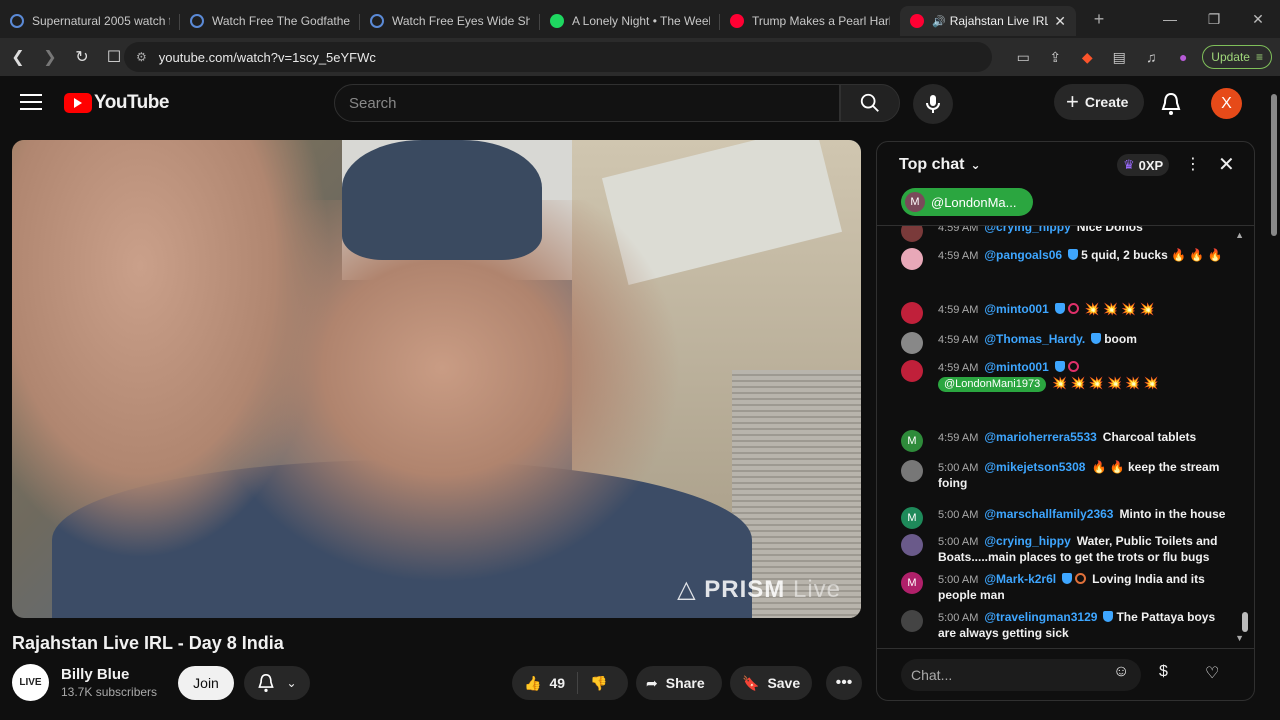 The width and height of the screenshot is (1280, 720). What do you see at coordinates (1034, 339) in the screenshot?
I see `message-user: @Thomas_Hardy.` at bounding box center [1034, 339].